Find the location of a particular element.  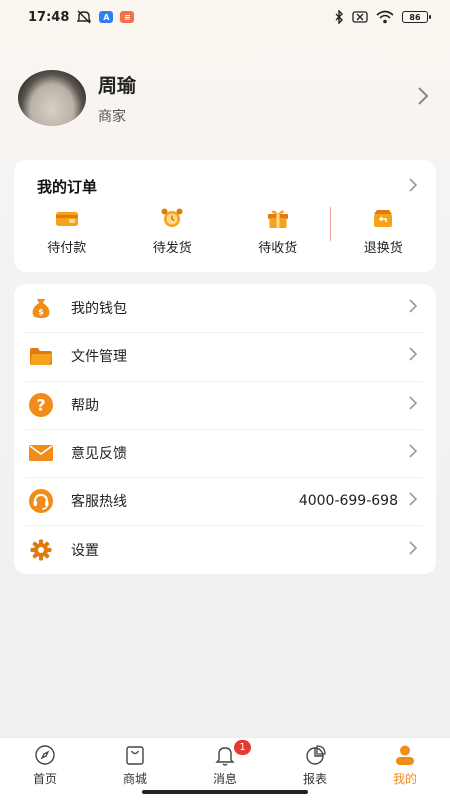

battery-level: 86 is located at coordinates (415, 17).